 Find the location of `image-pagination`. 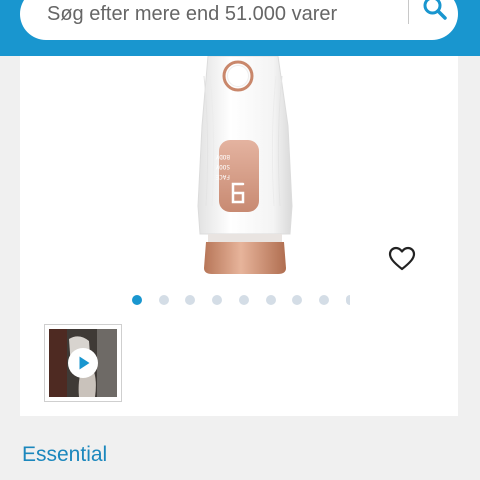

image-pagination is located at coordinates (239, 300).